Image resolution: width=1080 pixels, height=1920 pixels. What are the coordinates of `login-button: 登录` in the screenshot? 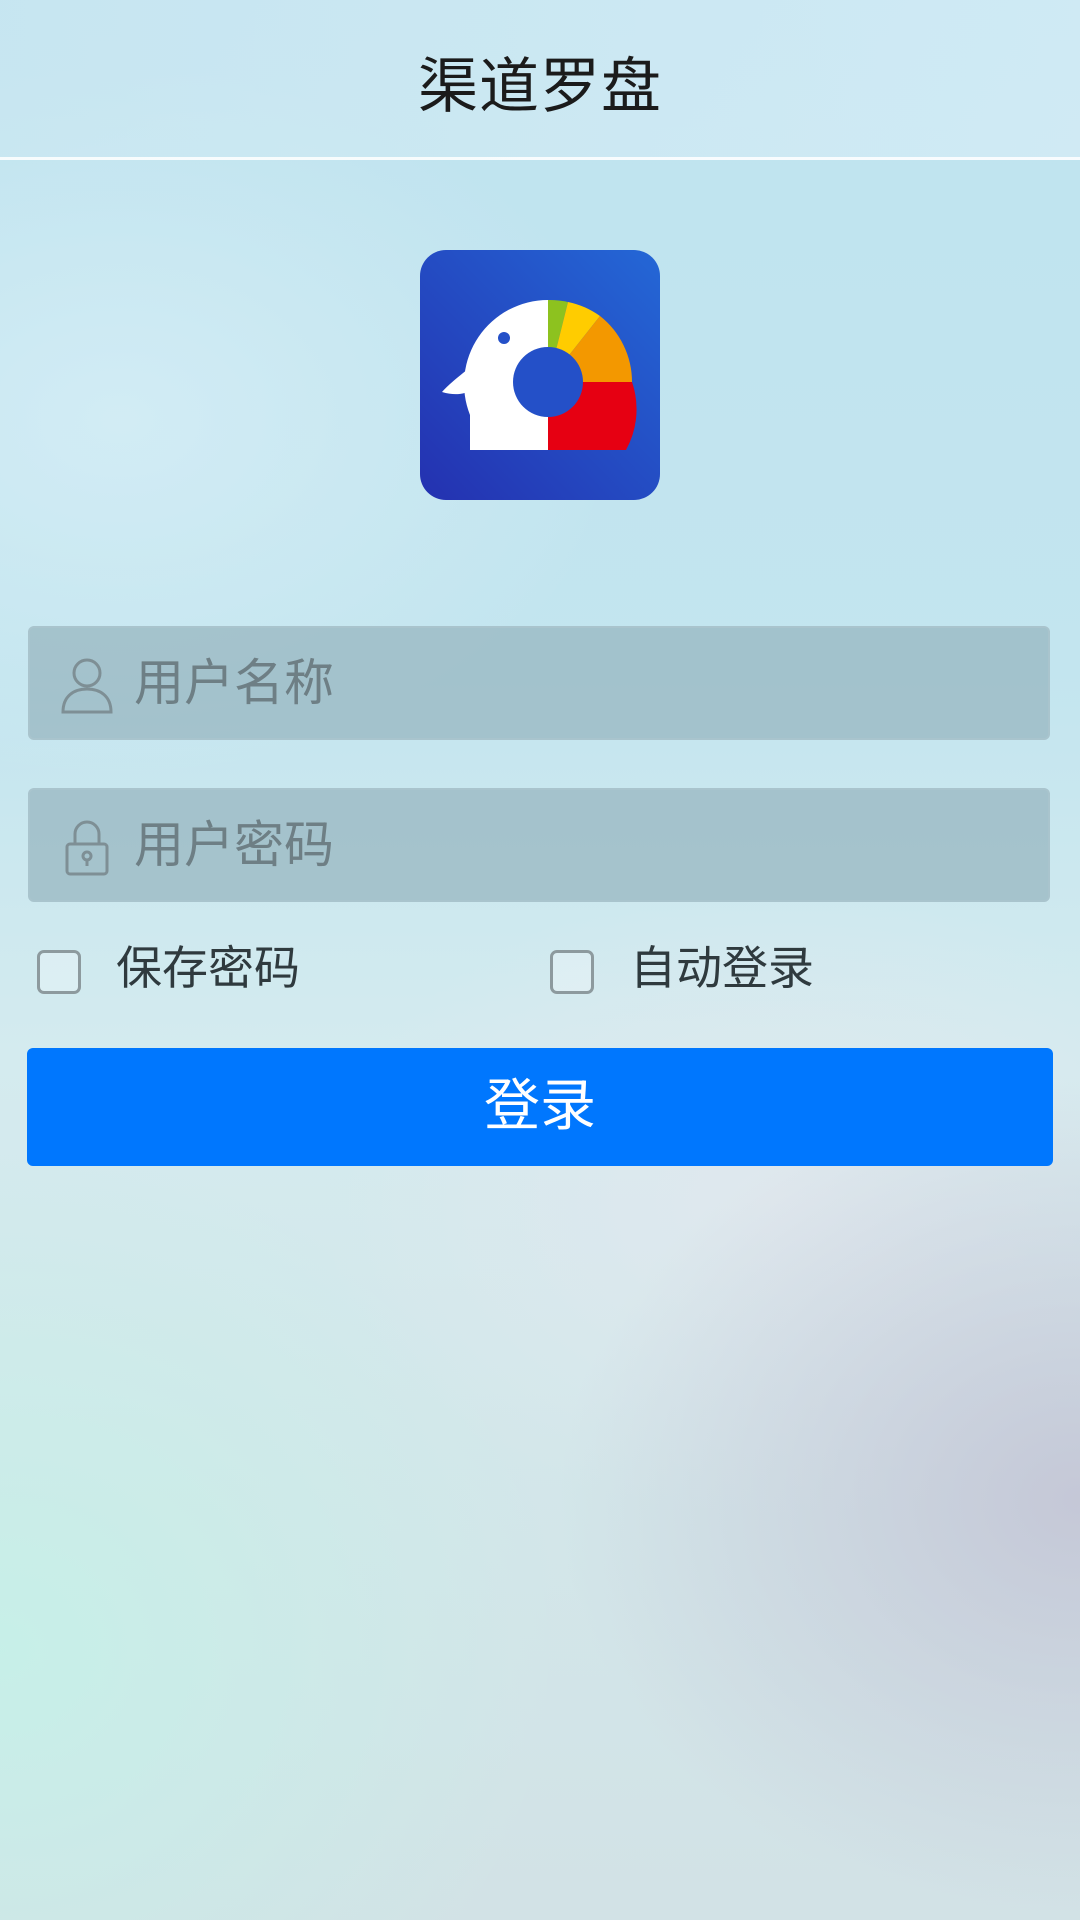 It's located at (540, 1107).